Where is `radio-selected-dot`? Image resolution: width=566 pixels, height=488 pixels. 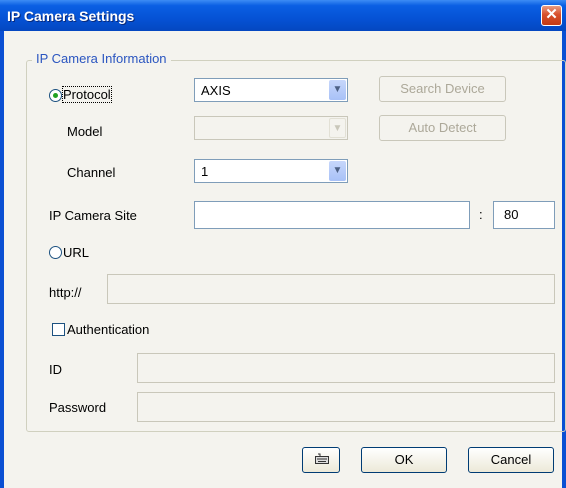 radio-selected-dot is located at coordinates (55, 95).